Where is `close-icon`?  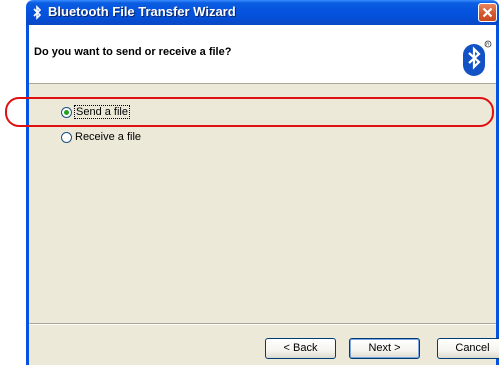 close-icon is located at coordinates (487, 12).